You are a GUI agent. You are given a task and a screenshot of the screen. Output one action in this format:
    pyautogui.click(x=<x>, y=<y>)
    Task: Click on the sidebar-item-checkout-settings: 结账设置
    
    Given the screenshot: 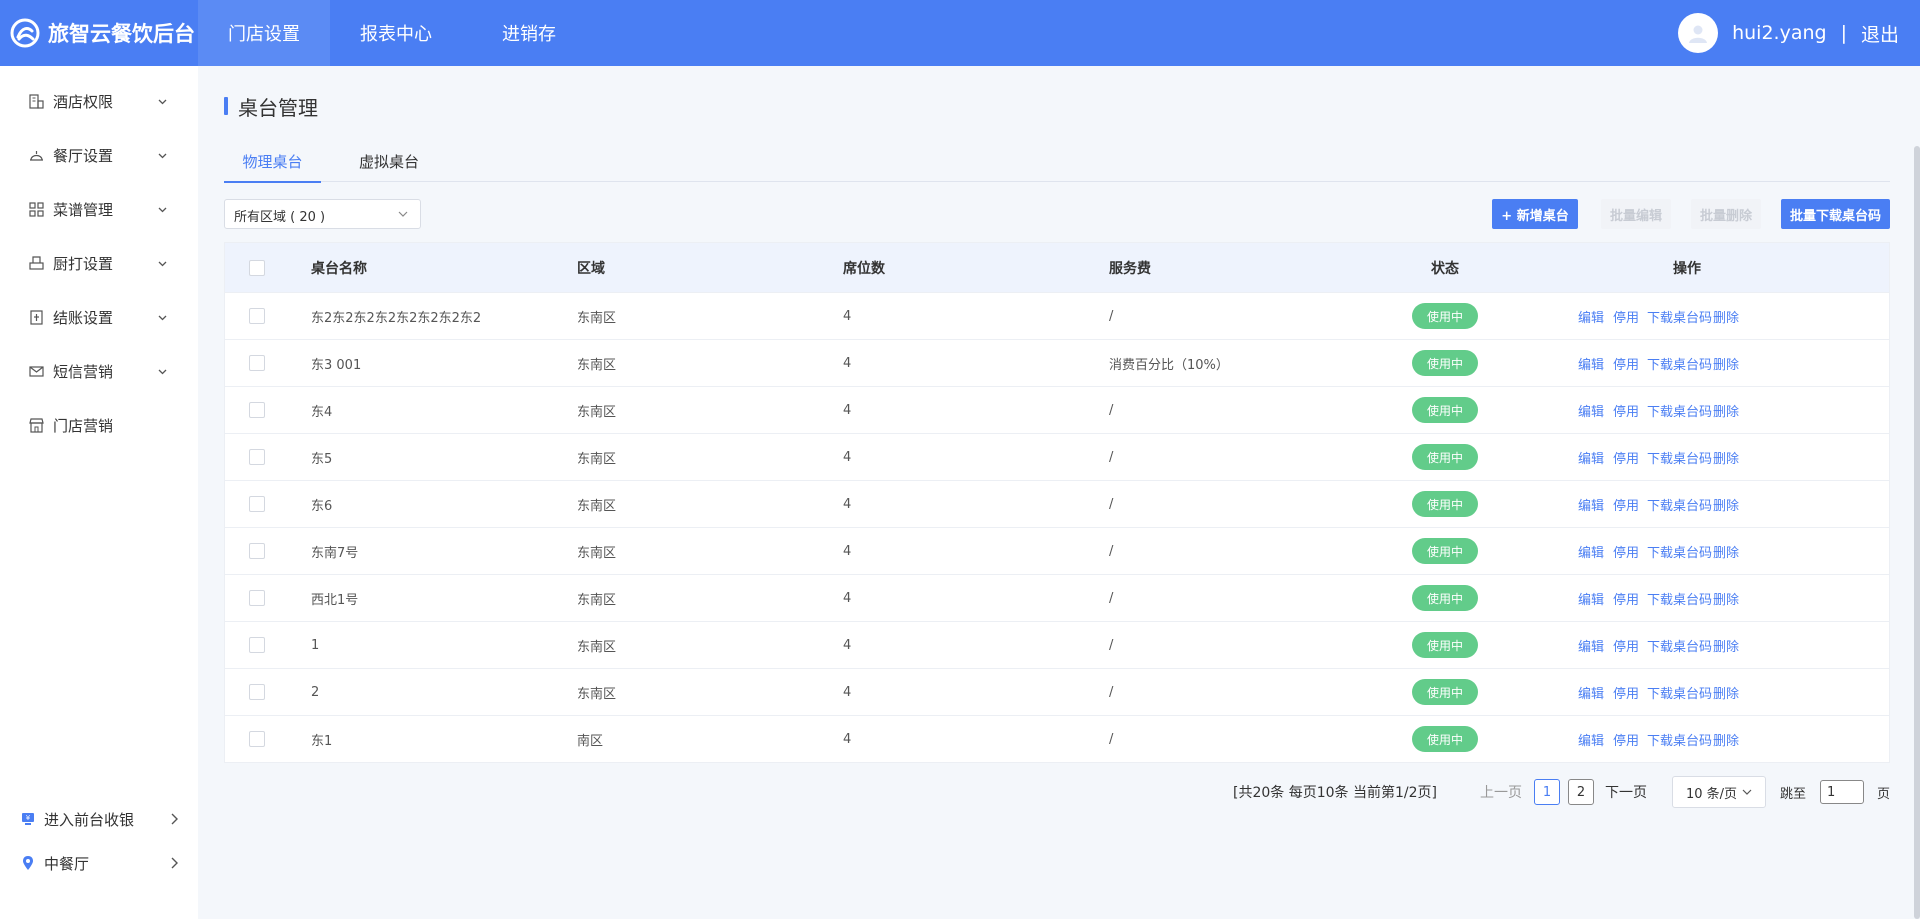 What is the action you would take?
    pyautogui.click(x=98, y=317)
    